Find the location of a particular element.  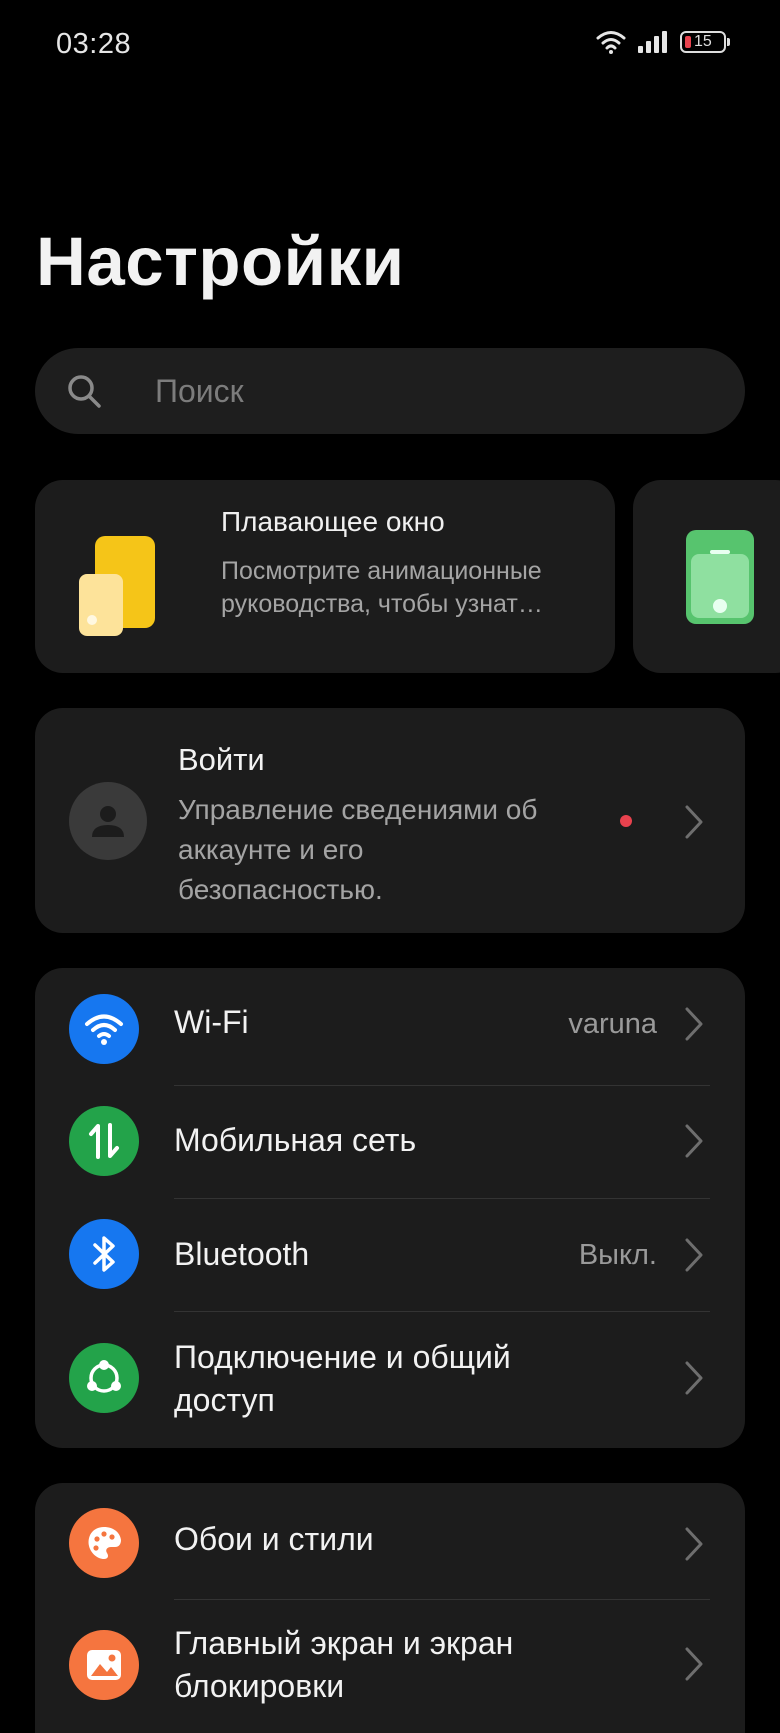

wifi-network-name: varuna is located at coordinates (612, 1024).